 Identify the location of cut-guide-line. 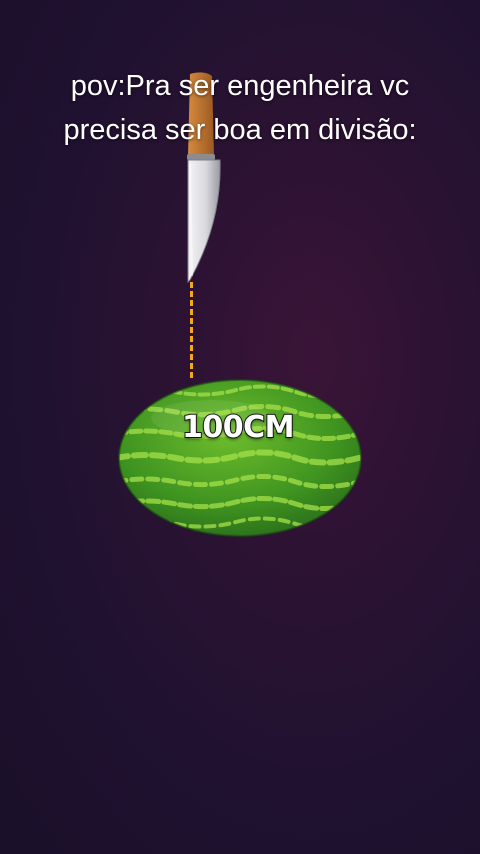
(191, 330).